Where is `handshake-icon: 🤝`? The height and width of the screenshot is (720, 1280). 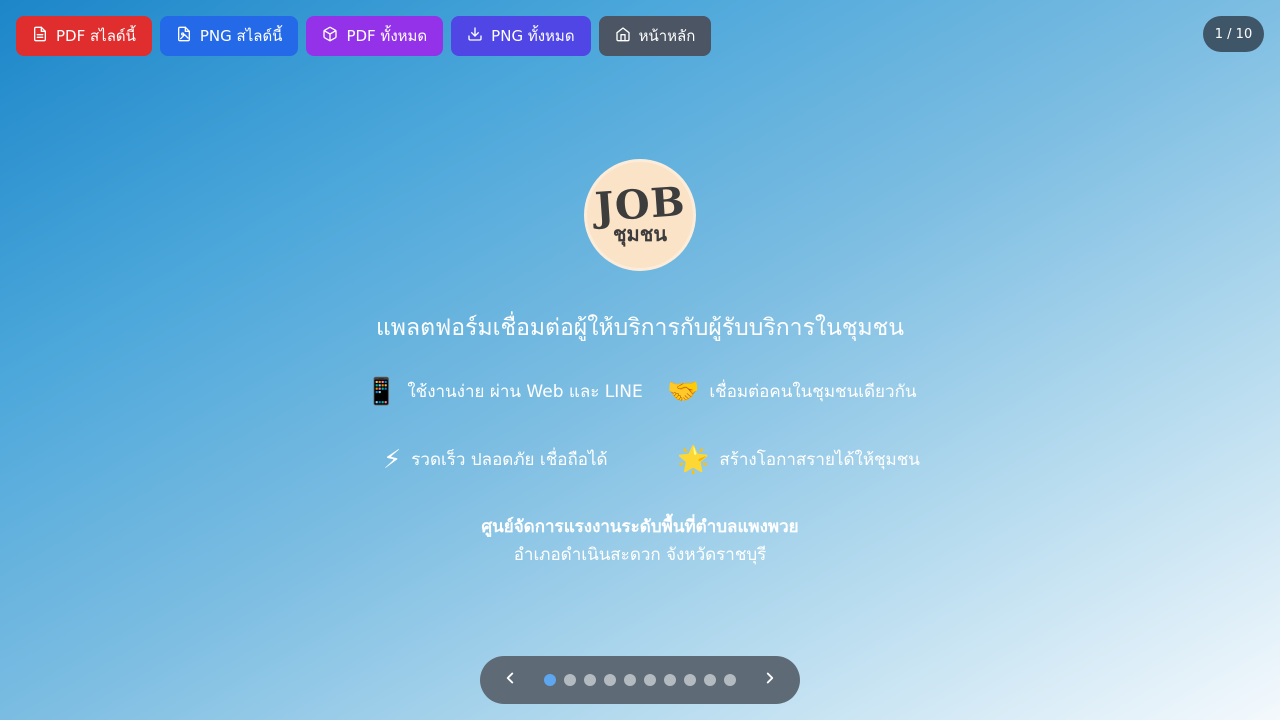
handshake-icon: 🤝 is located at coordinates (683, 391).